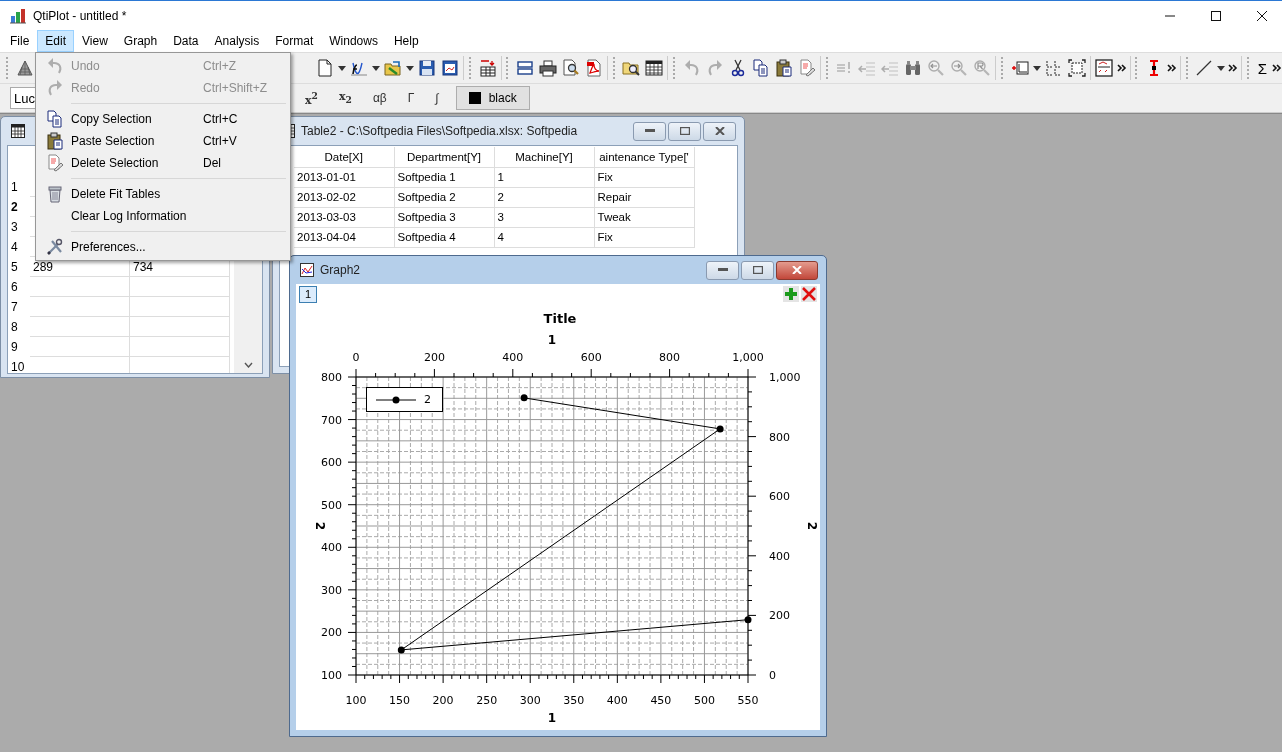  What do you see at coordinates (237, 41) in the screenshot?
I see `menu-item: Analysis` at bounding box center [237, 41].